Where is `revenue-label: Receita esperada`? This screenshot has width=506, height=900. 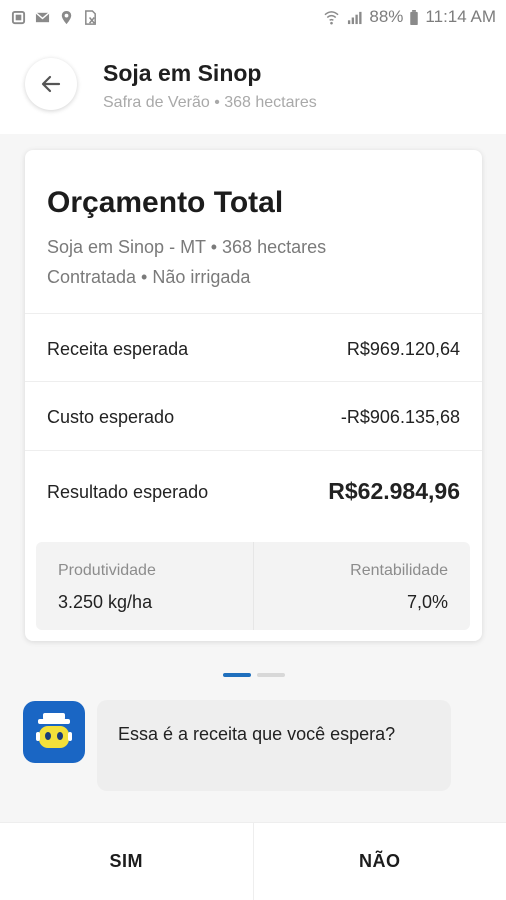
revenue-label: Receita esperada is located at coordinates (118, 349).